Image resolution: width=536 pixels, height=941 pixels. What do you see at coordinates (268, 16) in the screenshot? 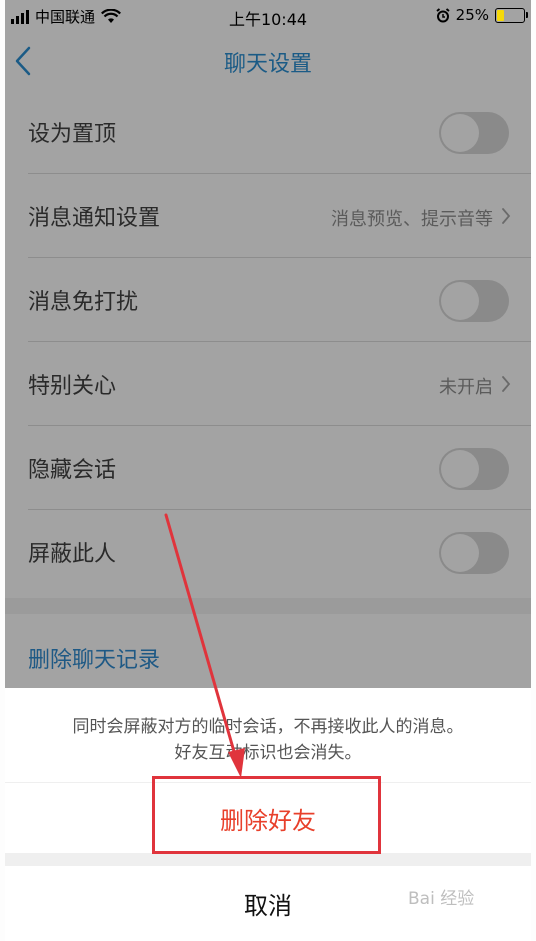
I see `status-bar: 中国联通 上午10:44 25%` at bounding box center [268, 16].